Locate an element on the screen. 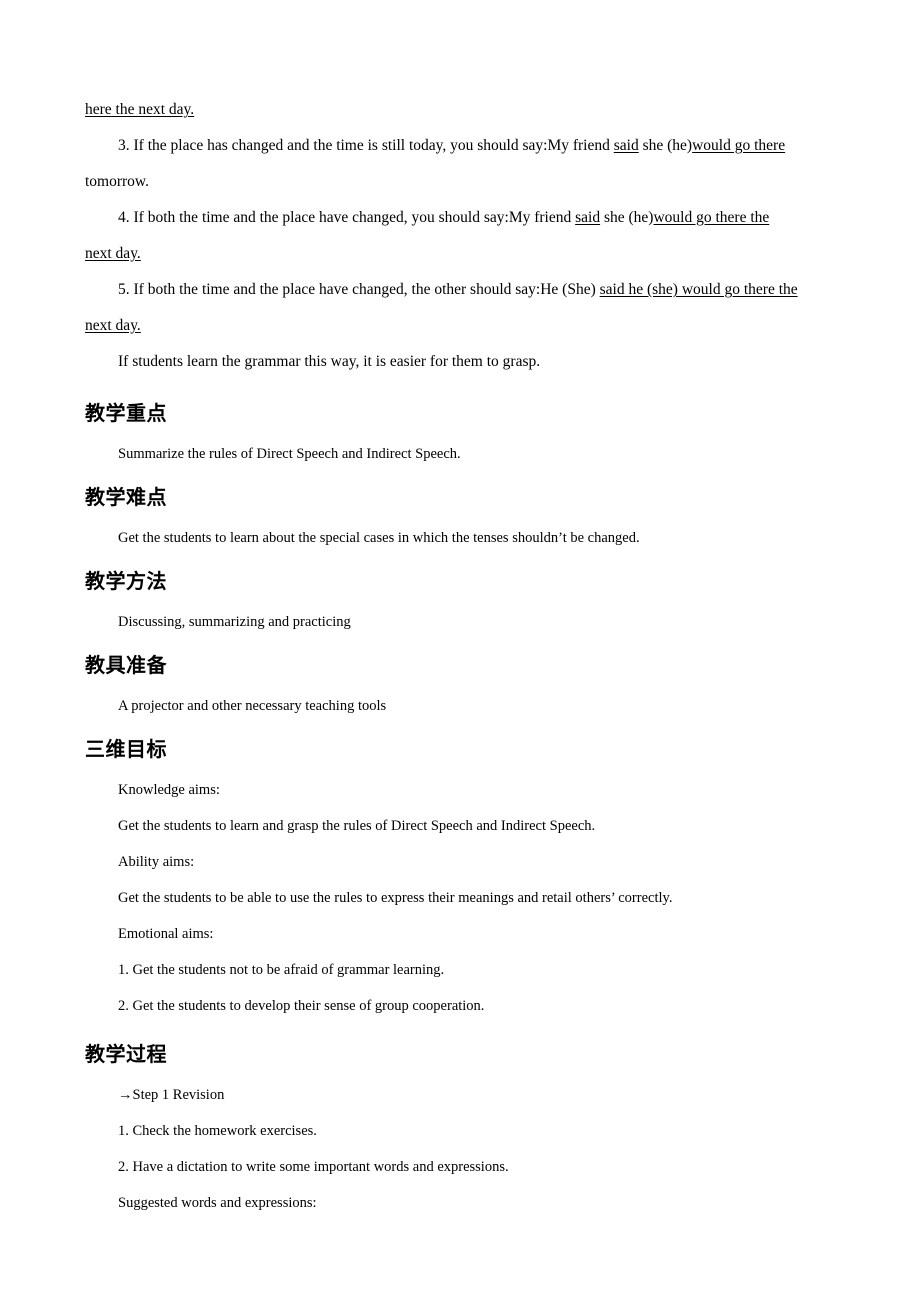  aims-ability-label: Ability aims: is located at coordinates (156, 862).